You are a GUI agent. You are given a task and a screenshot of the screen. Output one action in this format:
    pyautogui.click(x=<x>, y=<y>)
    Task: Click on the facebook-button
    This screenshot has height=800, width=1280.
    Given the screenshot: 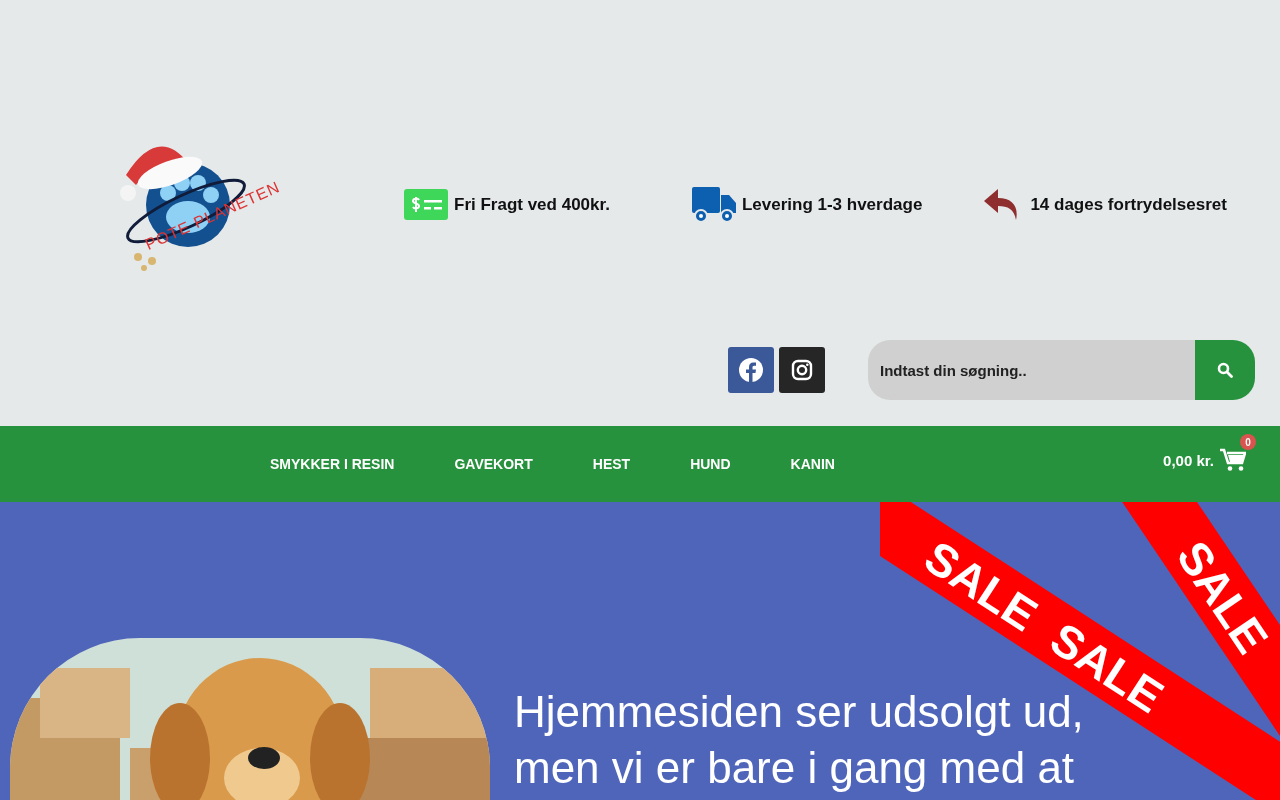 What is the action you would take?
    pyautogui.click(x=751, y=370)
    